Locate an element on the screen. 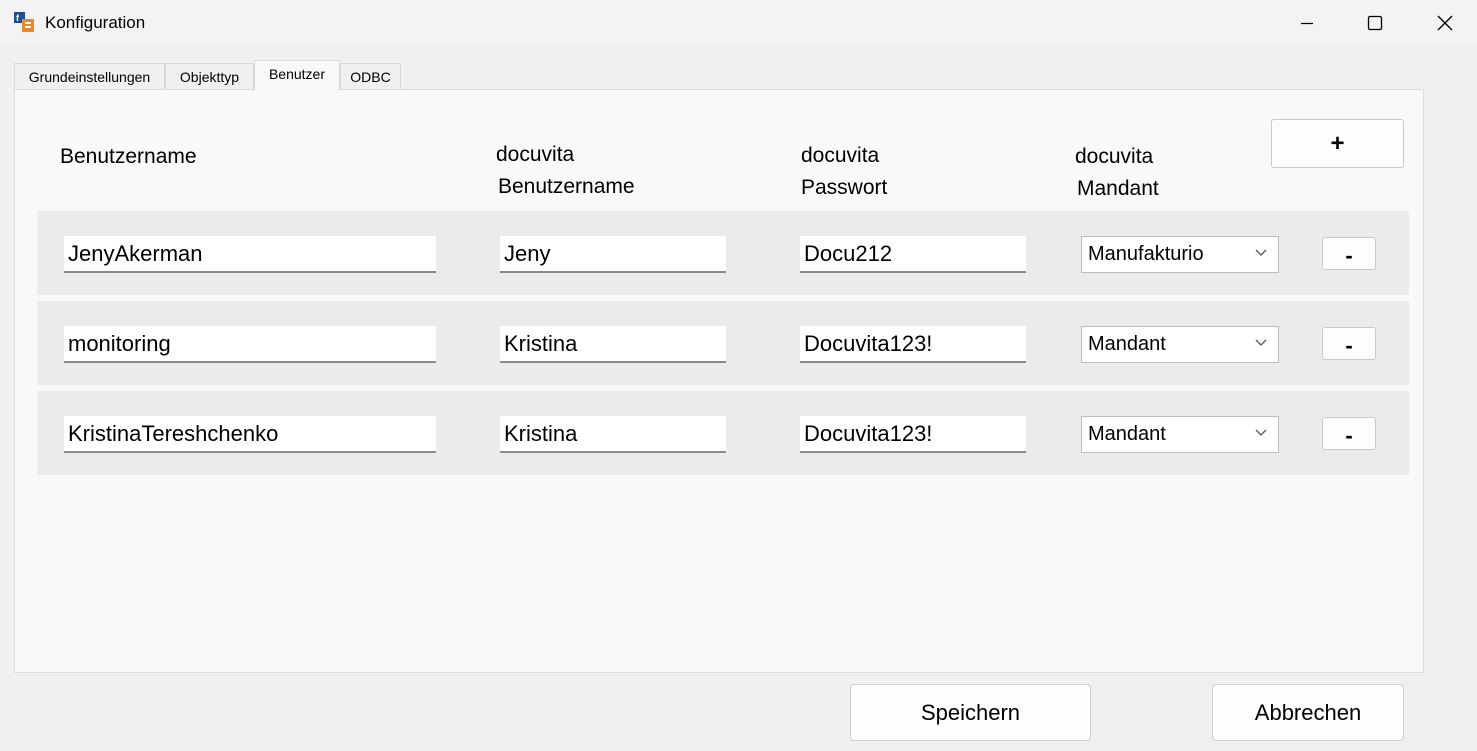  add-user-label: + is located at coordinates (1337, 143).